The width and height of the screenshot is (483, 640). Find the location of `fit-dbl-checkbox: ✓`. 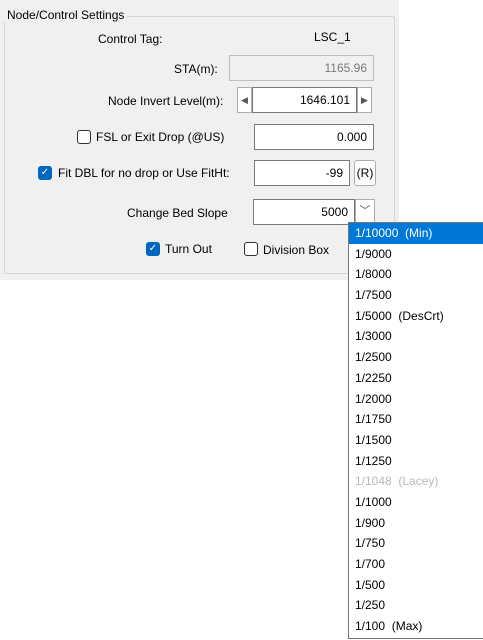

fit-dbl-checkbox: ✓ is located at coordinates (45, 173).